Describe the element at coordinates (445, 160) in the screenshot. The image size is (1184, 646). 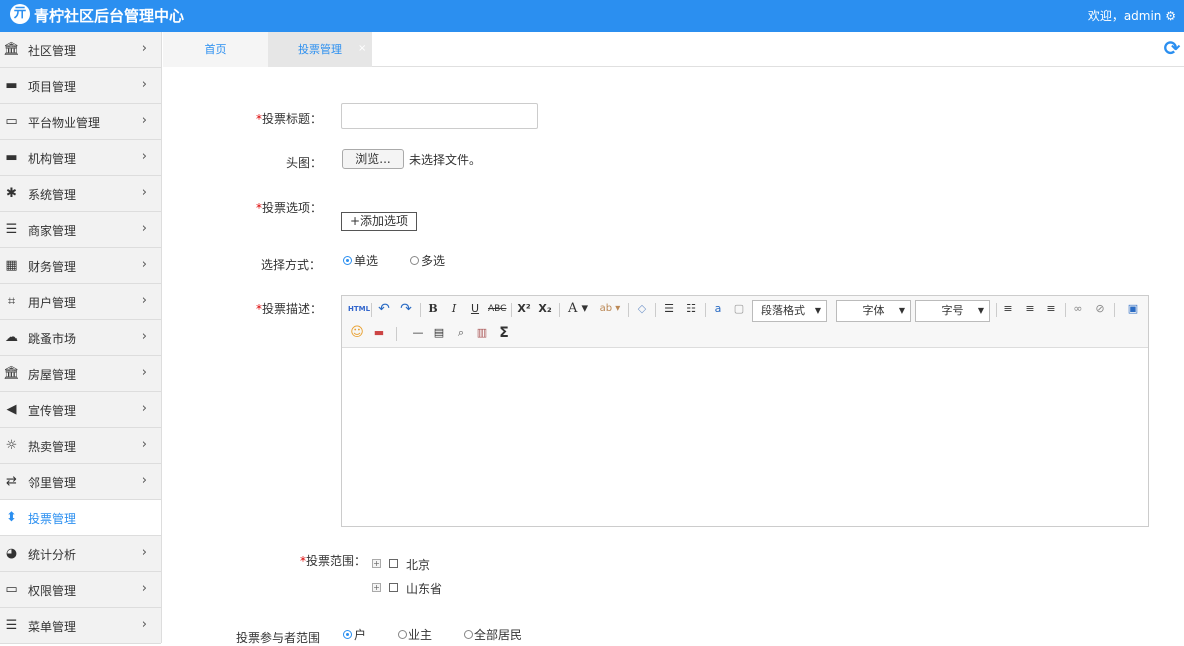
I see `no-file-text: 未选择文件。` at that location.